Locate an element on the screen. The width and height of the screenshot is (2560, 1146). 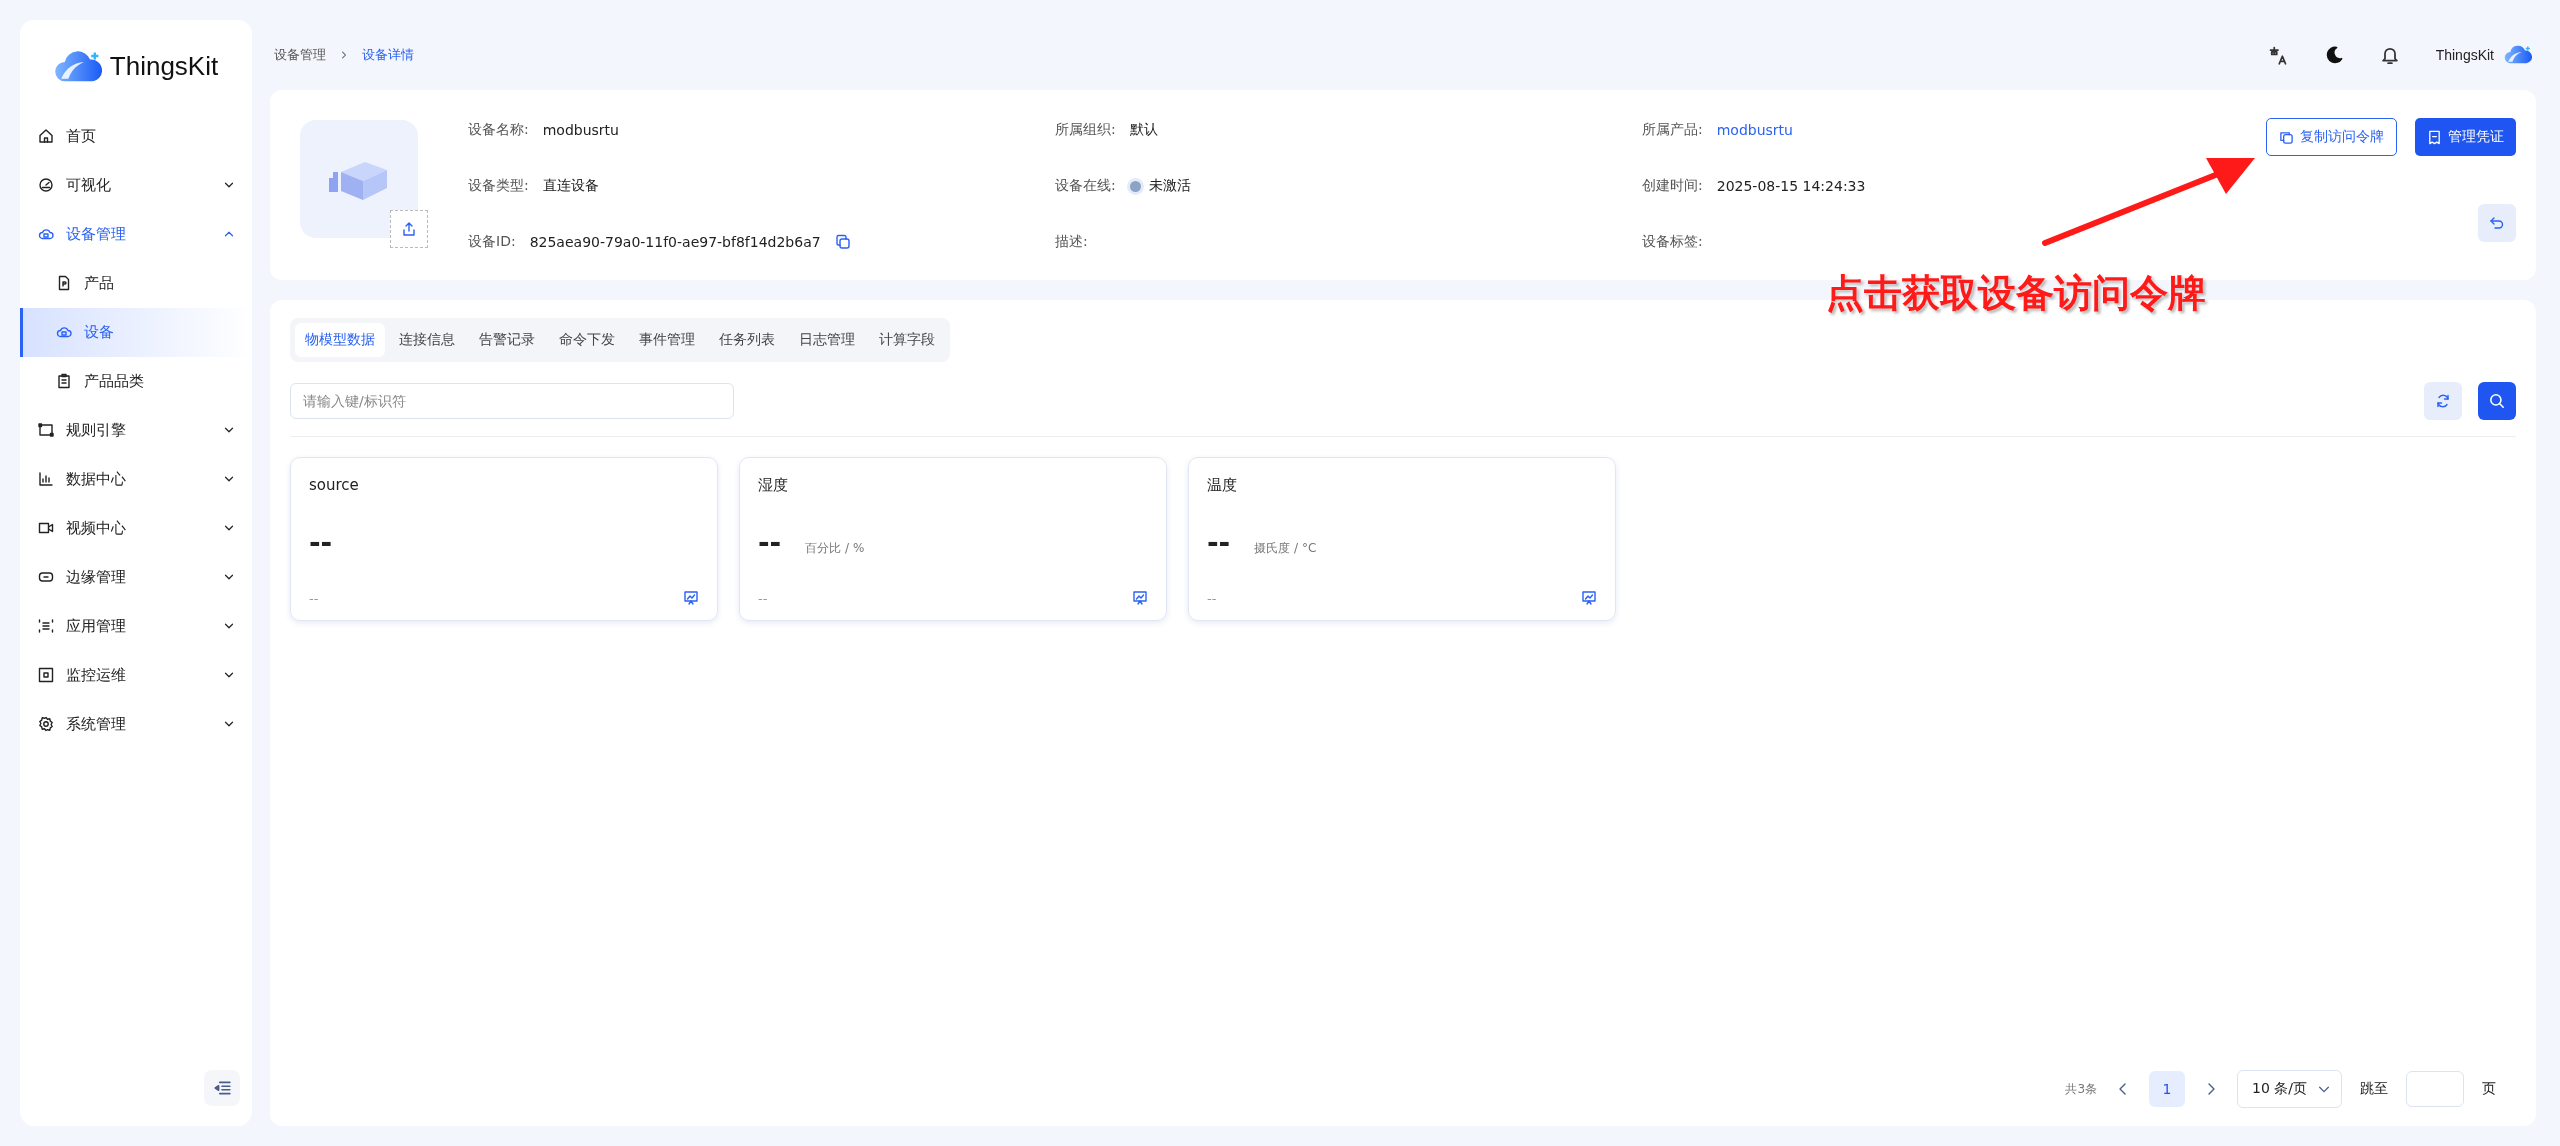
nodes-icon is located at coordinates (46, 430).